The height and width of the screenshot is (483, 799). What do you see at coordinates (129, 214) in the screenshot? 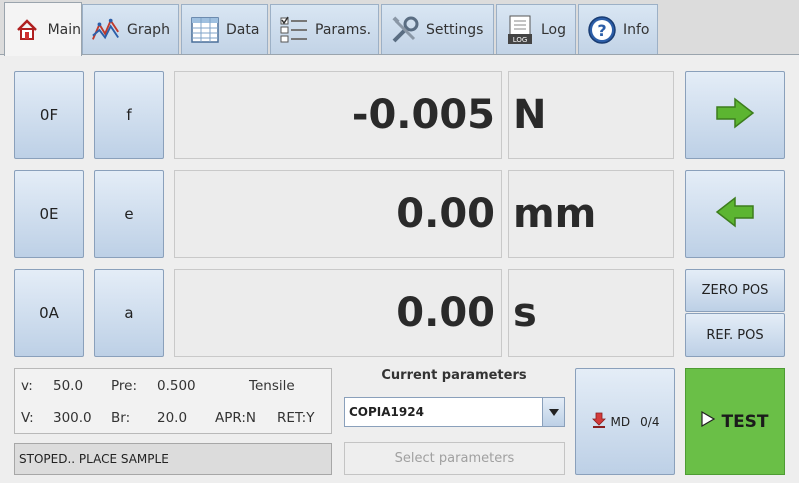
I see `elongation-button: e` at bounding box center [129, 214].